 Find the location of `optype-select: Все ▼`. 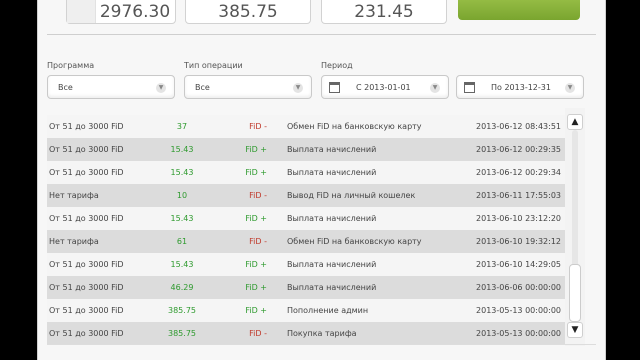

optype-select: Все ▼ is located at coordinates (248, 87).